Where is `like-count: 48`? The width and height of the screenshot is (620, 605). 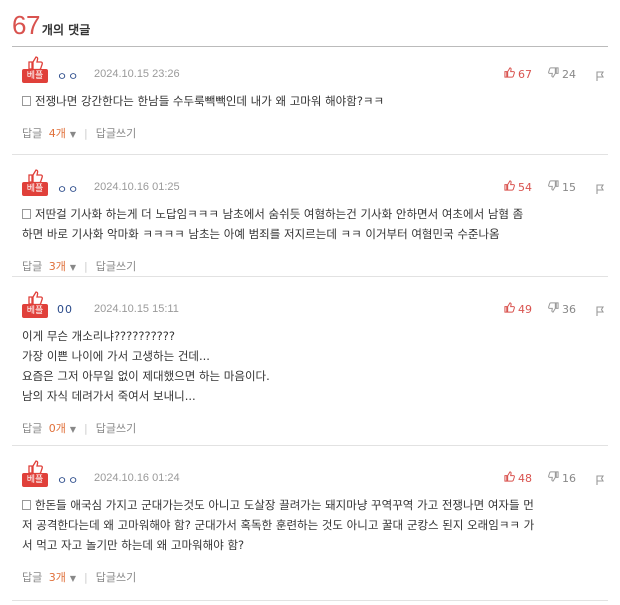
like-count: 48 is located at coordinates (525, 478).